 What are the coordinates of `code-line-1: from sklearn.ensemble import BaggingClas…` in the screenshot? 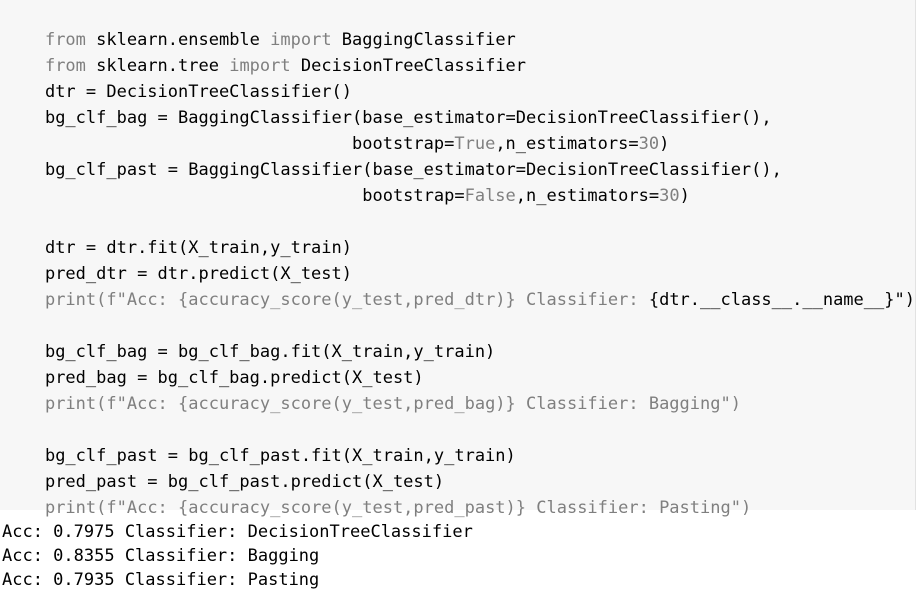 It's located at (260, 25).